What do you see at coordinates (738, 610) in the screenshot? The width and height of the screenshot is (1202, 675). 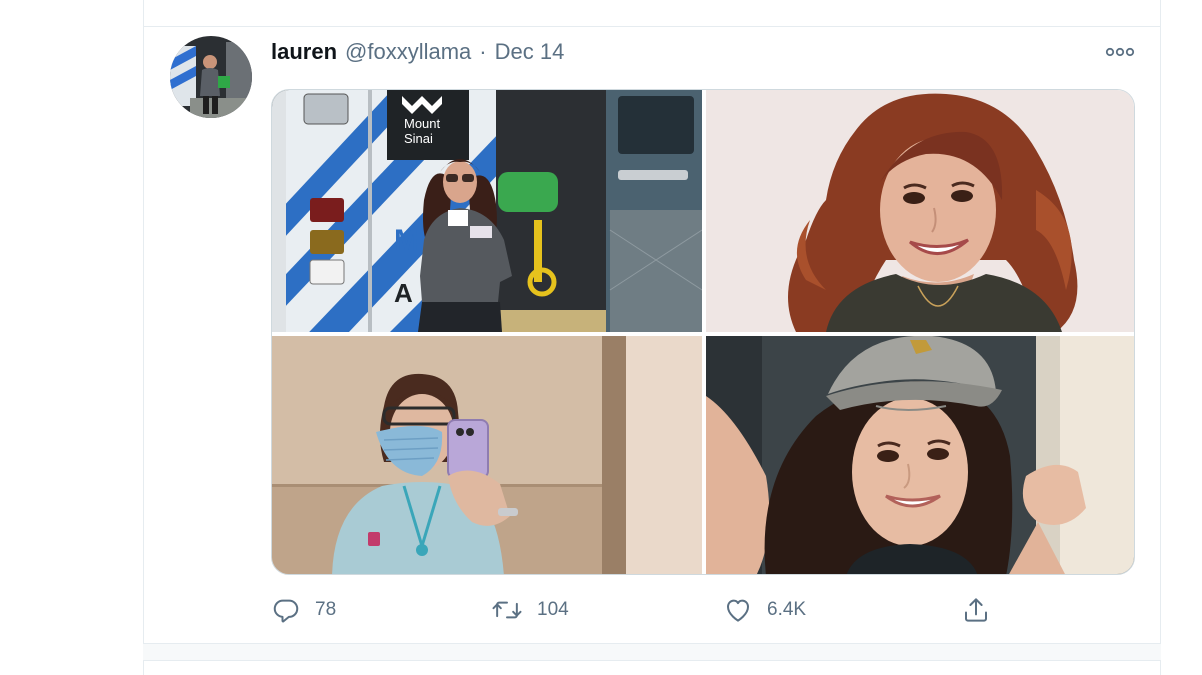 I see `heart-icon` at bounding box center [738, 610].